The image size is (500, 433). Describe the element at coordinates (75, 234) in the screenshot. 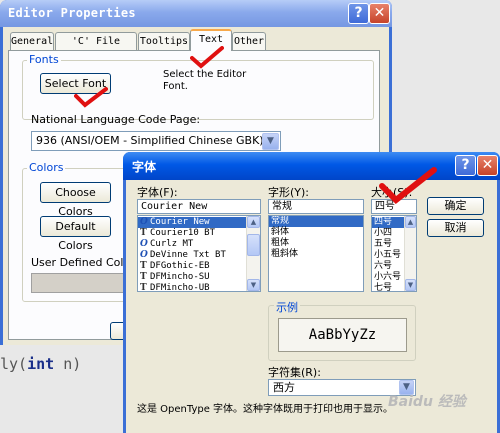

I see `default-colors-button: Default Colors` at that location.